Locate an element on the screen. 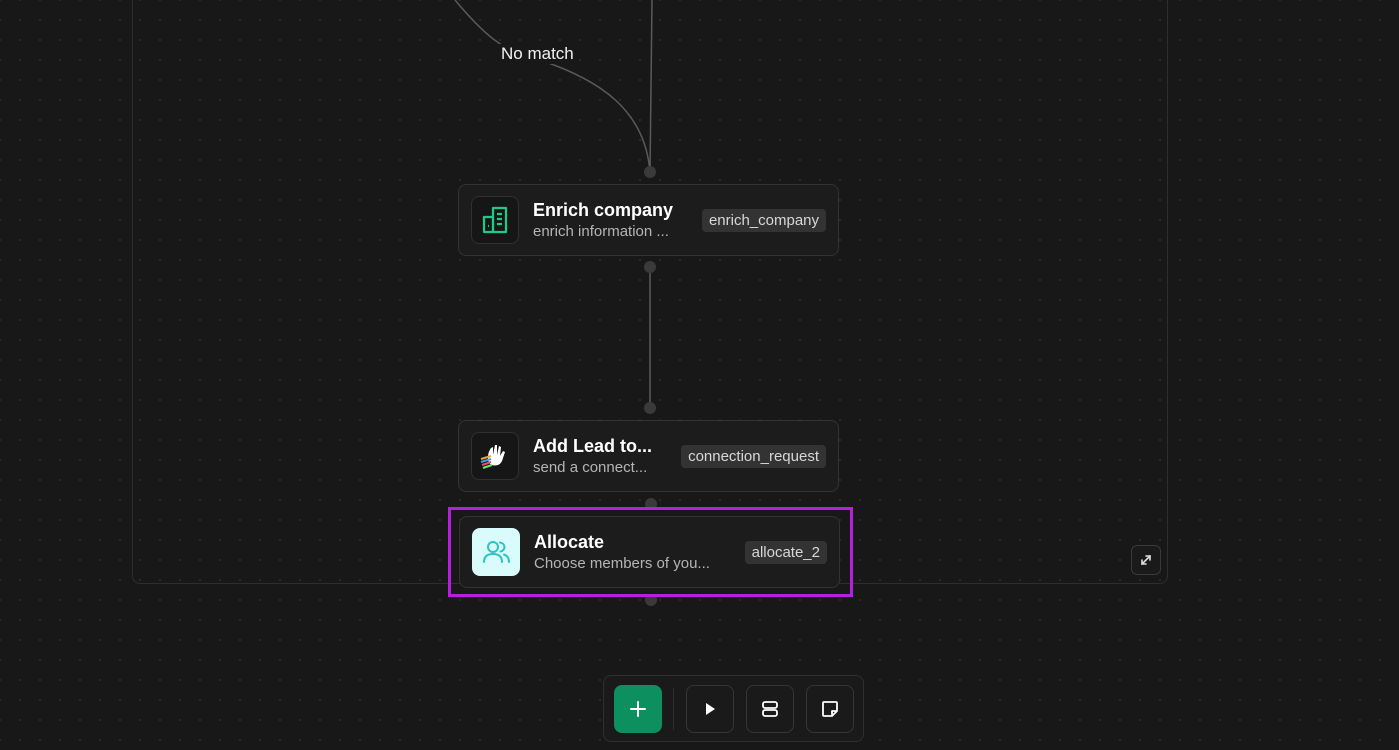 The height and width of the screenshot is (750, 1399). node-id-badge: connection_request is located at coordinates (753, 456).